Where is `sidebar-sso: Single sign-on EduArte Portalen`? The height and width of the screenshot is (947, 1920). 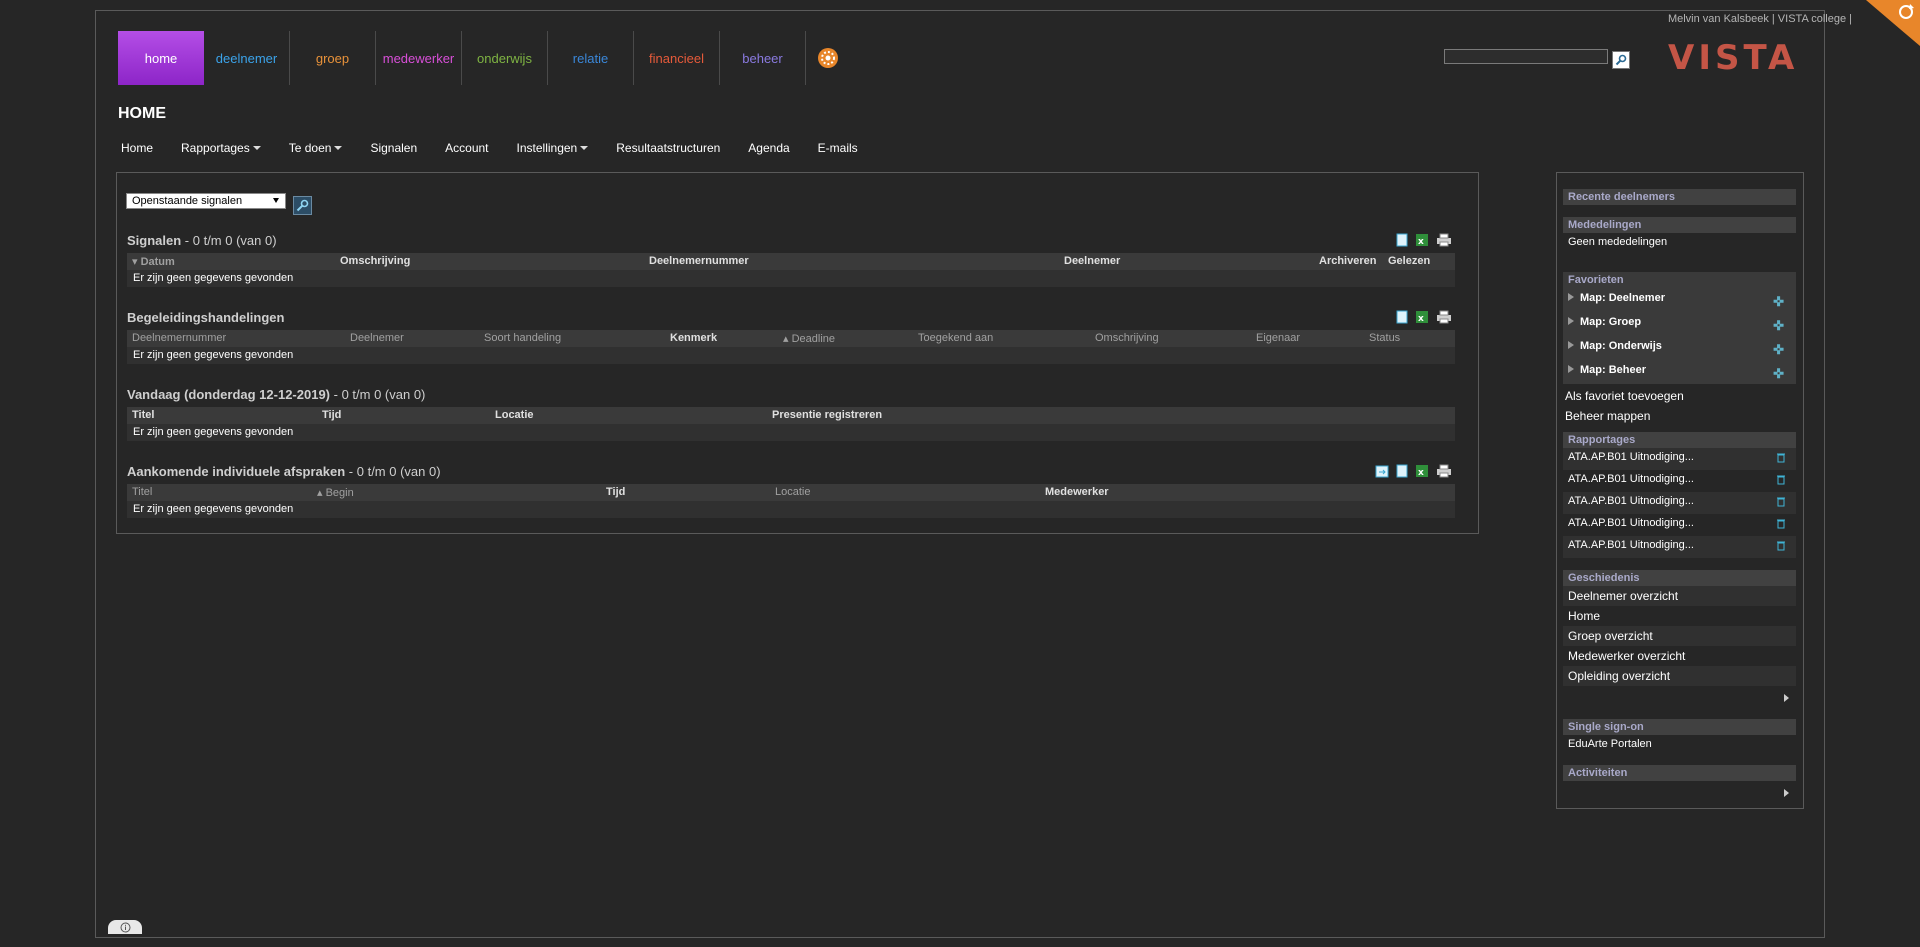 sidebar-sso: Single sign-on EduArte Portalen is located at coordinates (1679, 737).